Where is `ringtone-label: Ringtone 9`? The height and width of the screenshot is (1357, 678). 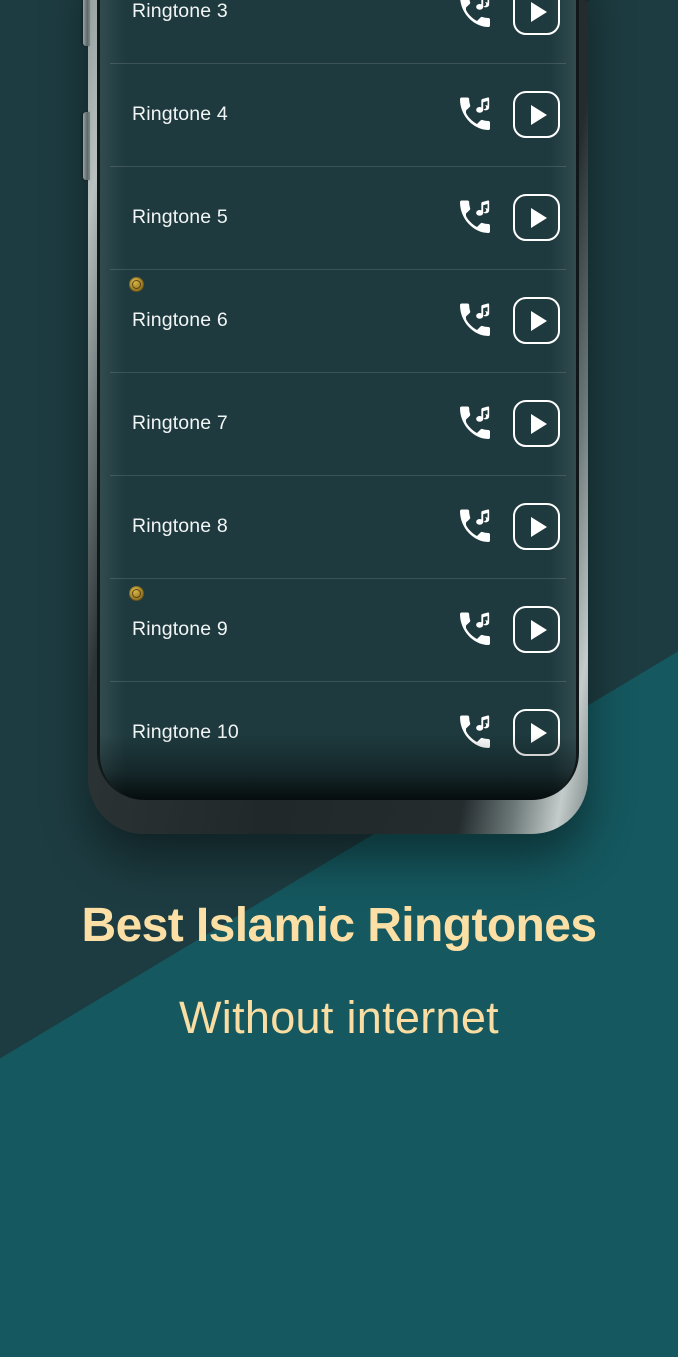 ringtone-label: Ringtone 9 is located at coordinates (180, 629).